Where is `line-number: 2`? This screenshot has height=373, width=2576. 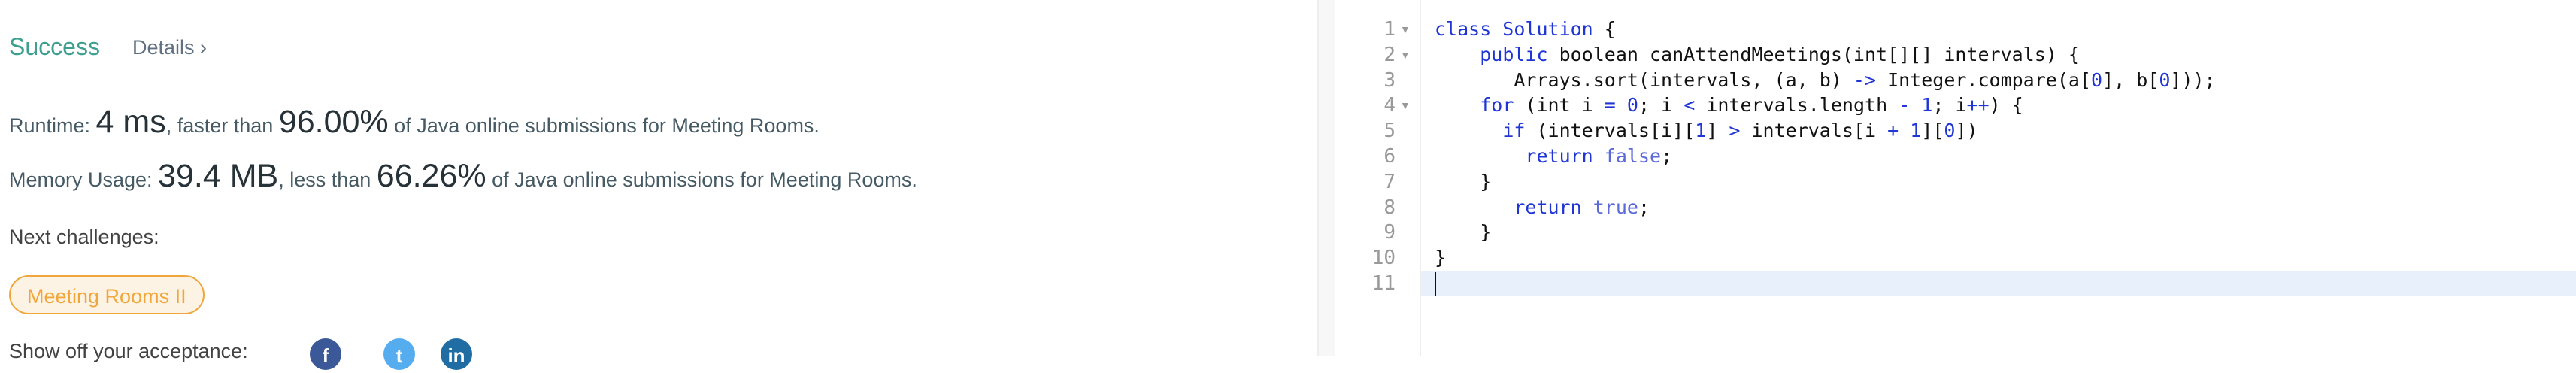 line-number: 2 is located at coordinates (1389, 54).